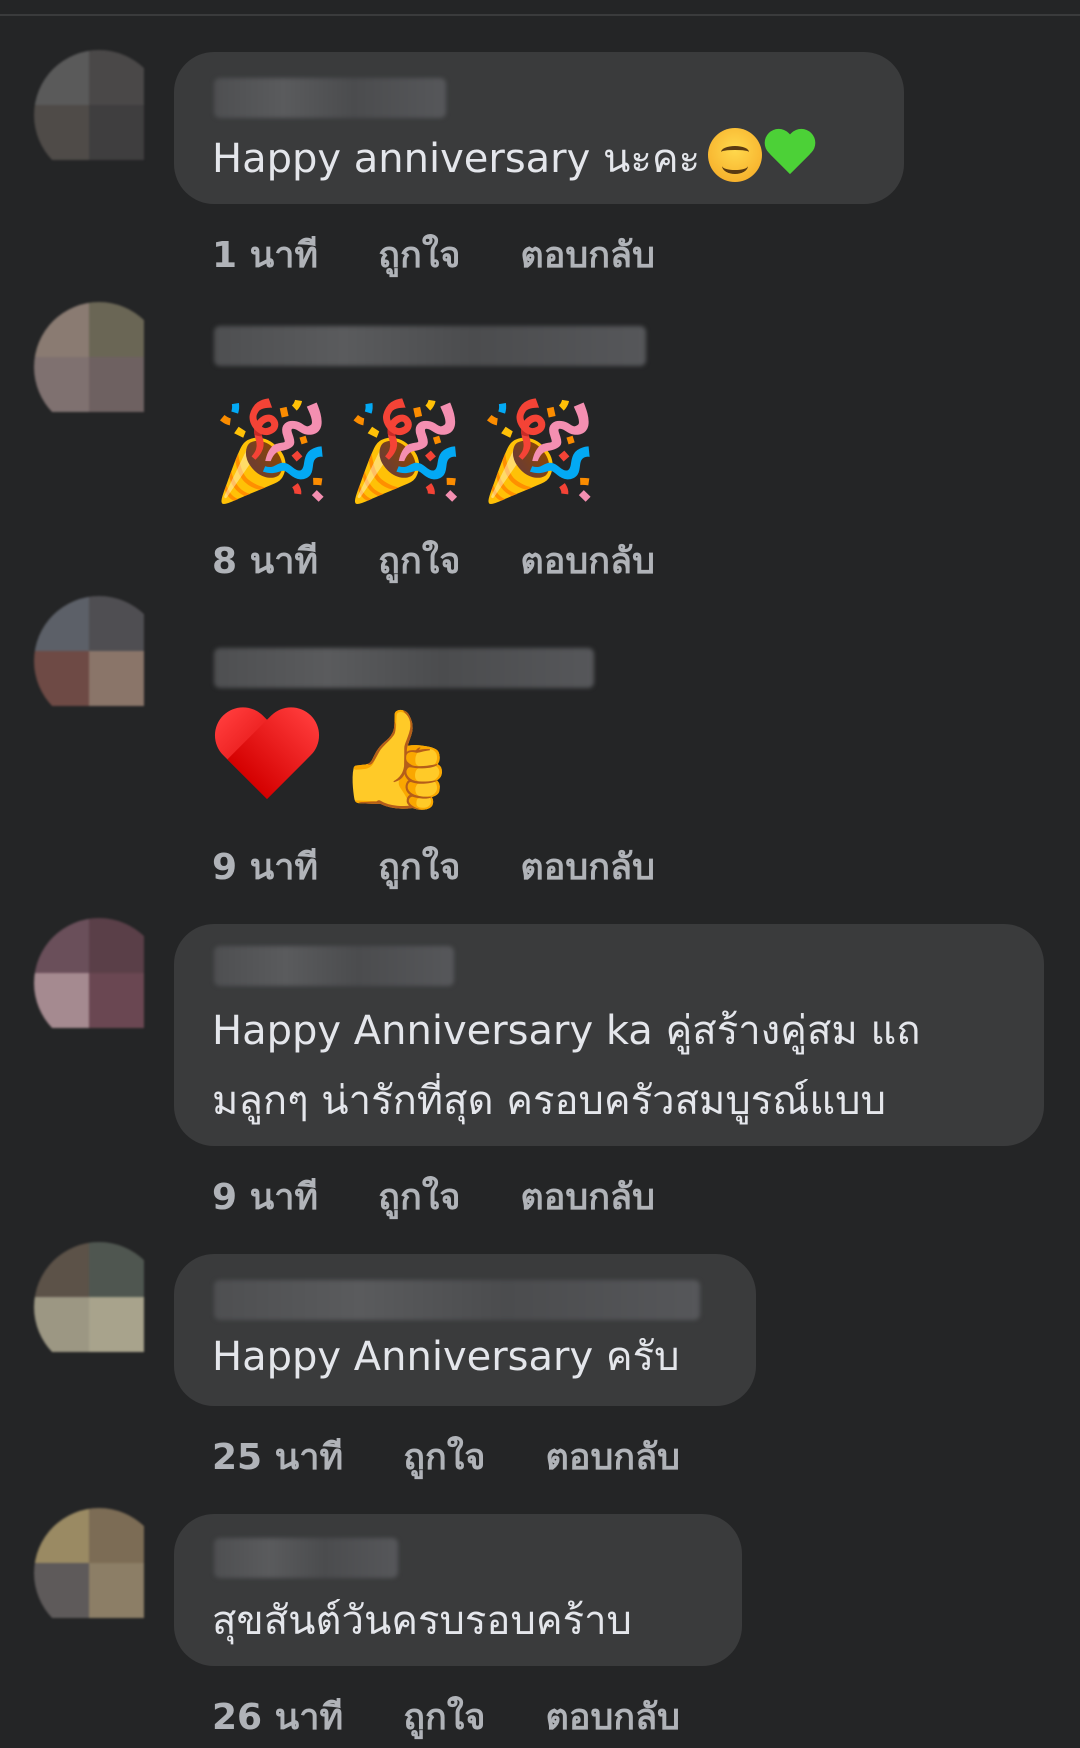 The image size is (1080, 1748). What do you see at coordinates (735, 155) in the screenshot?
I see `smiling-face-icon` at bounding box center [735, 155].